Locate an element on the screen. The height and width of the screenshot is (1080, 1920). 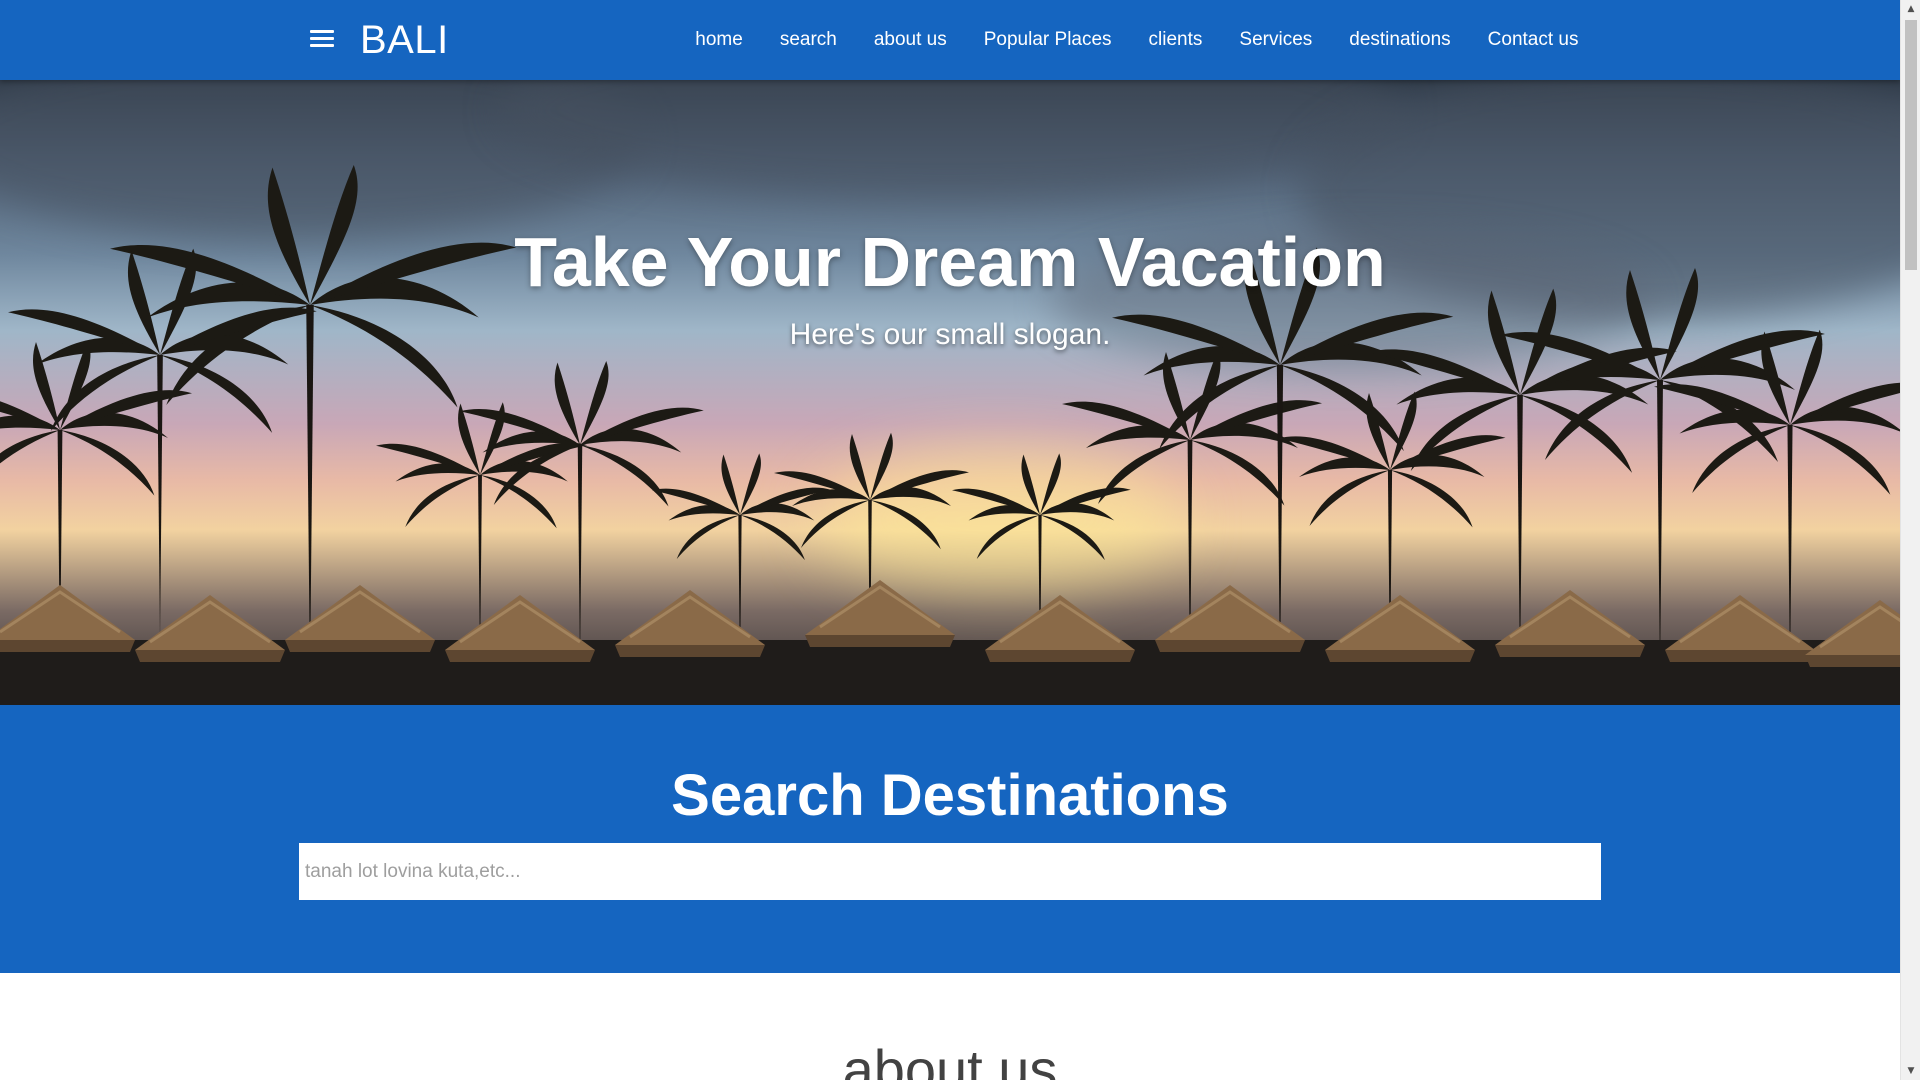
nav-link-contact-us: Contact us is located at coordinates (1533, 40).